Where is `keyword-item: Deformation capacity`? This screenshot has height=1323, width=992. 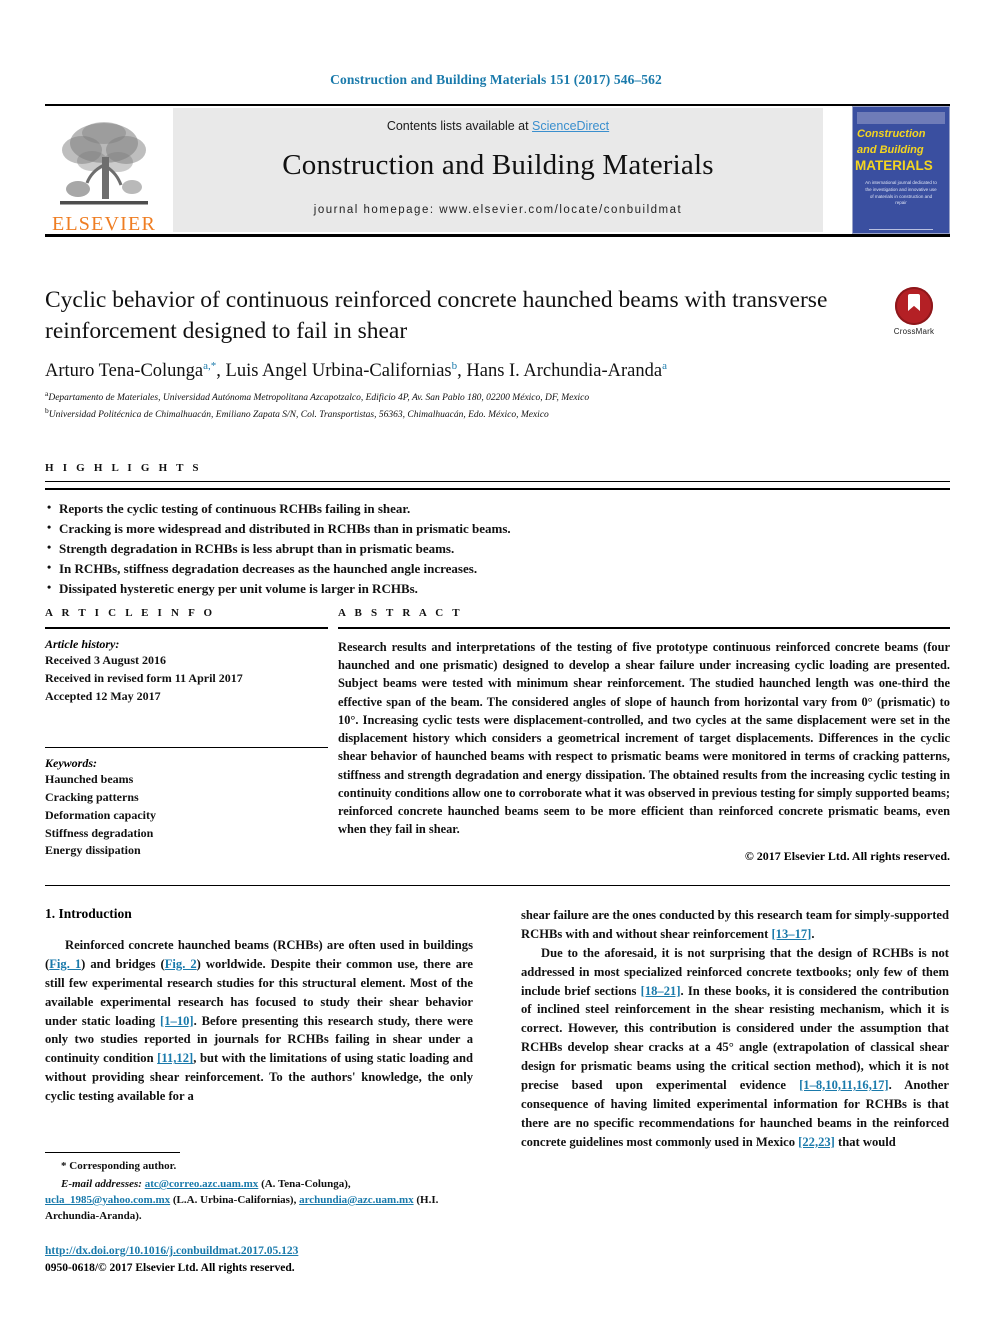
keyword-item: Deformation capacity is located at coordinates (186, 816).